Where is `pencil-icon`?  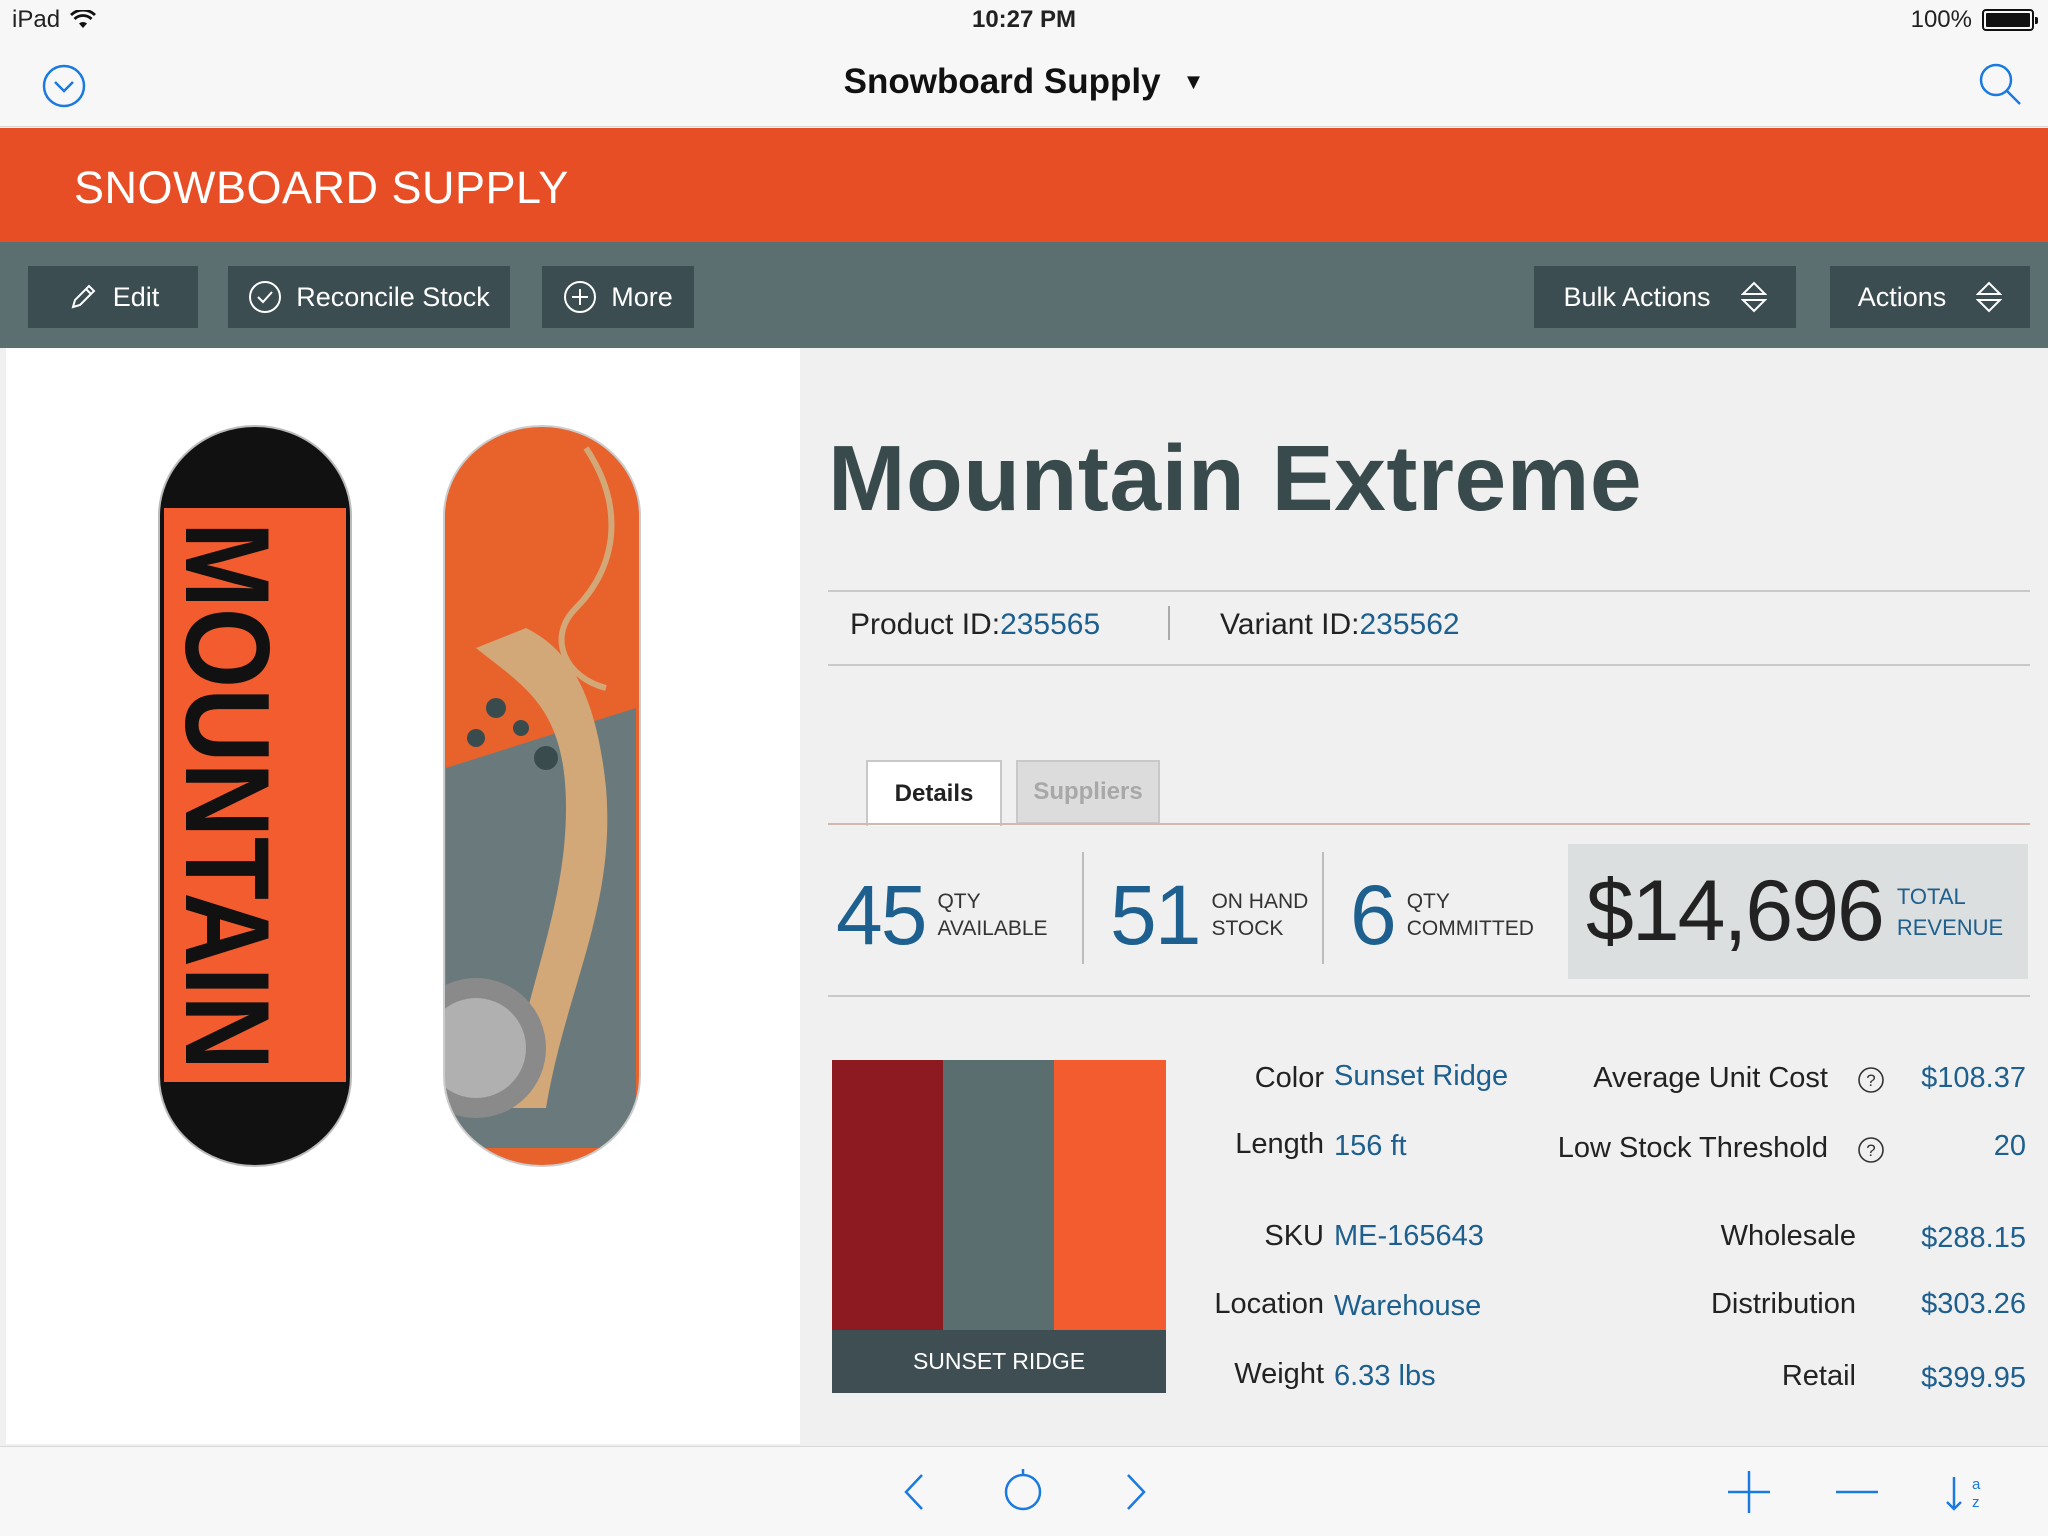
pencil-icon is located at coordinates (83, 296).